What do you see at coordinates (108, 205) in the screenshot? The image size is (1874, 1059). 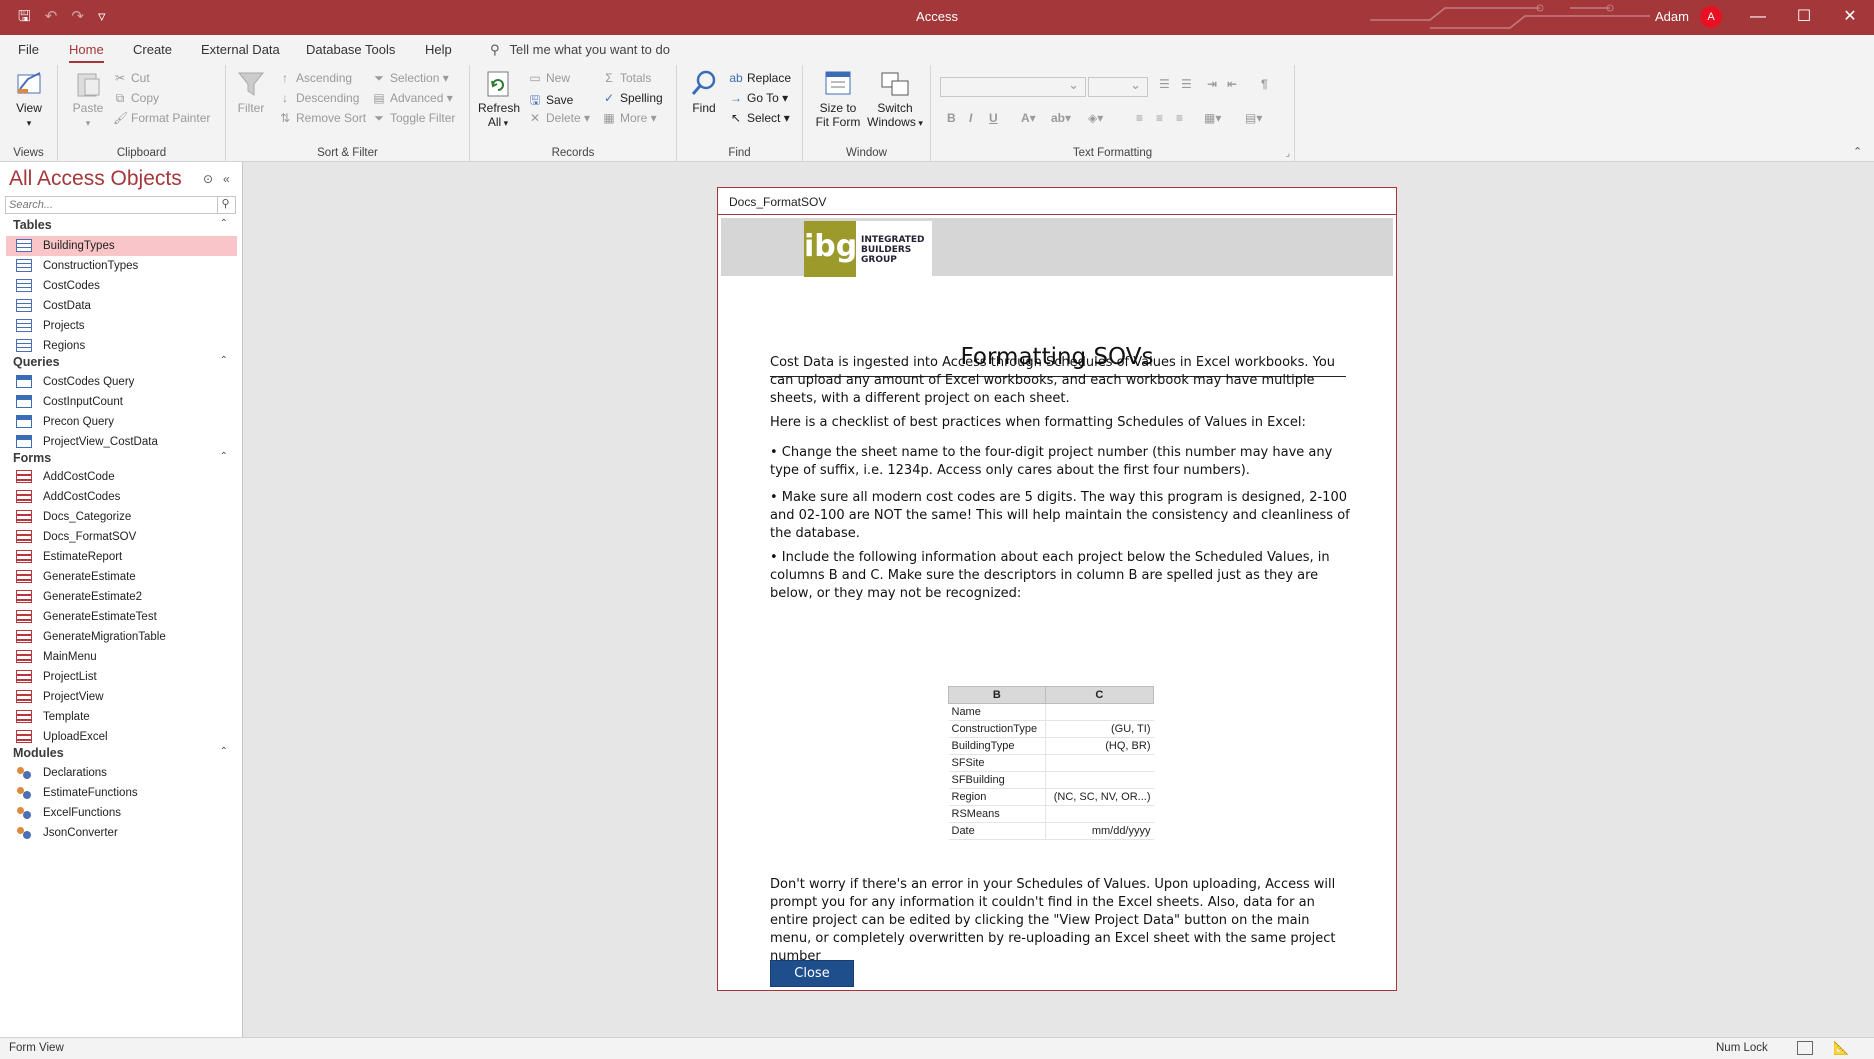 I see `nav-search-input` at bounding box center [108, 205].